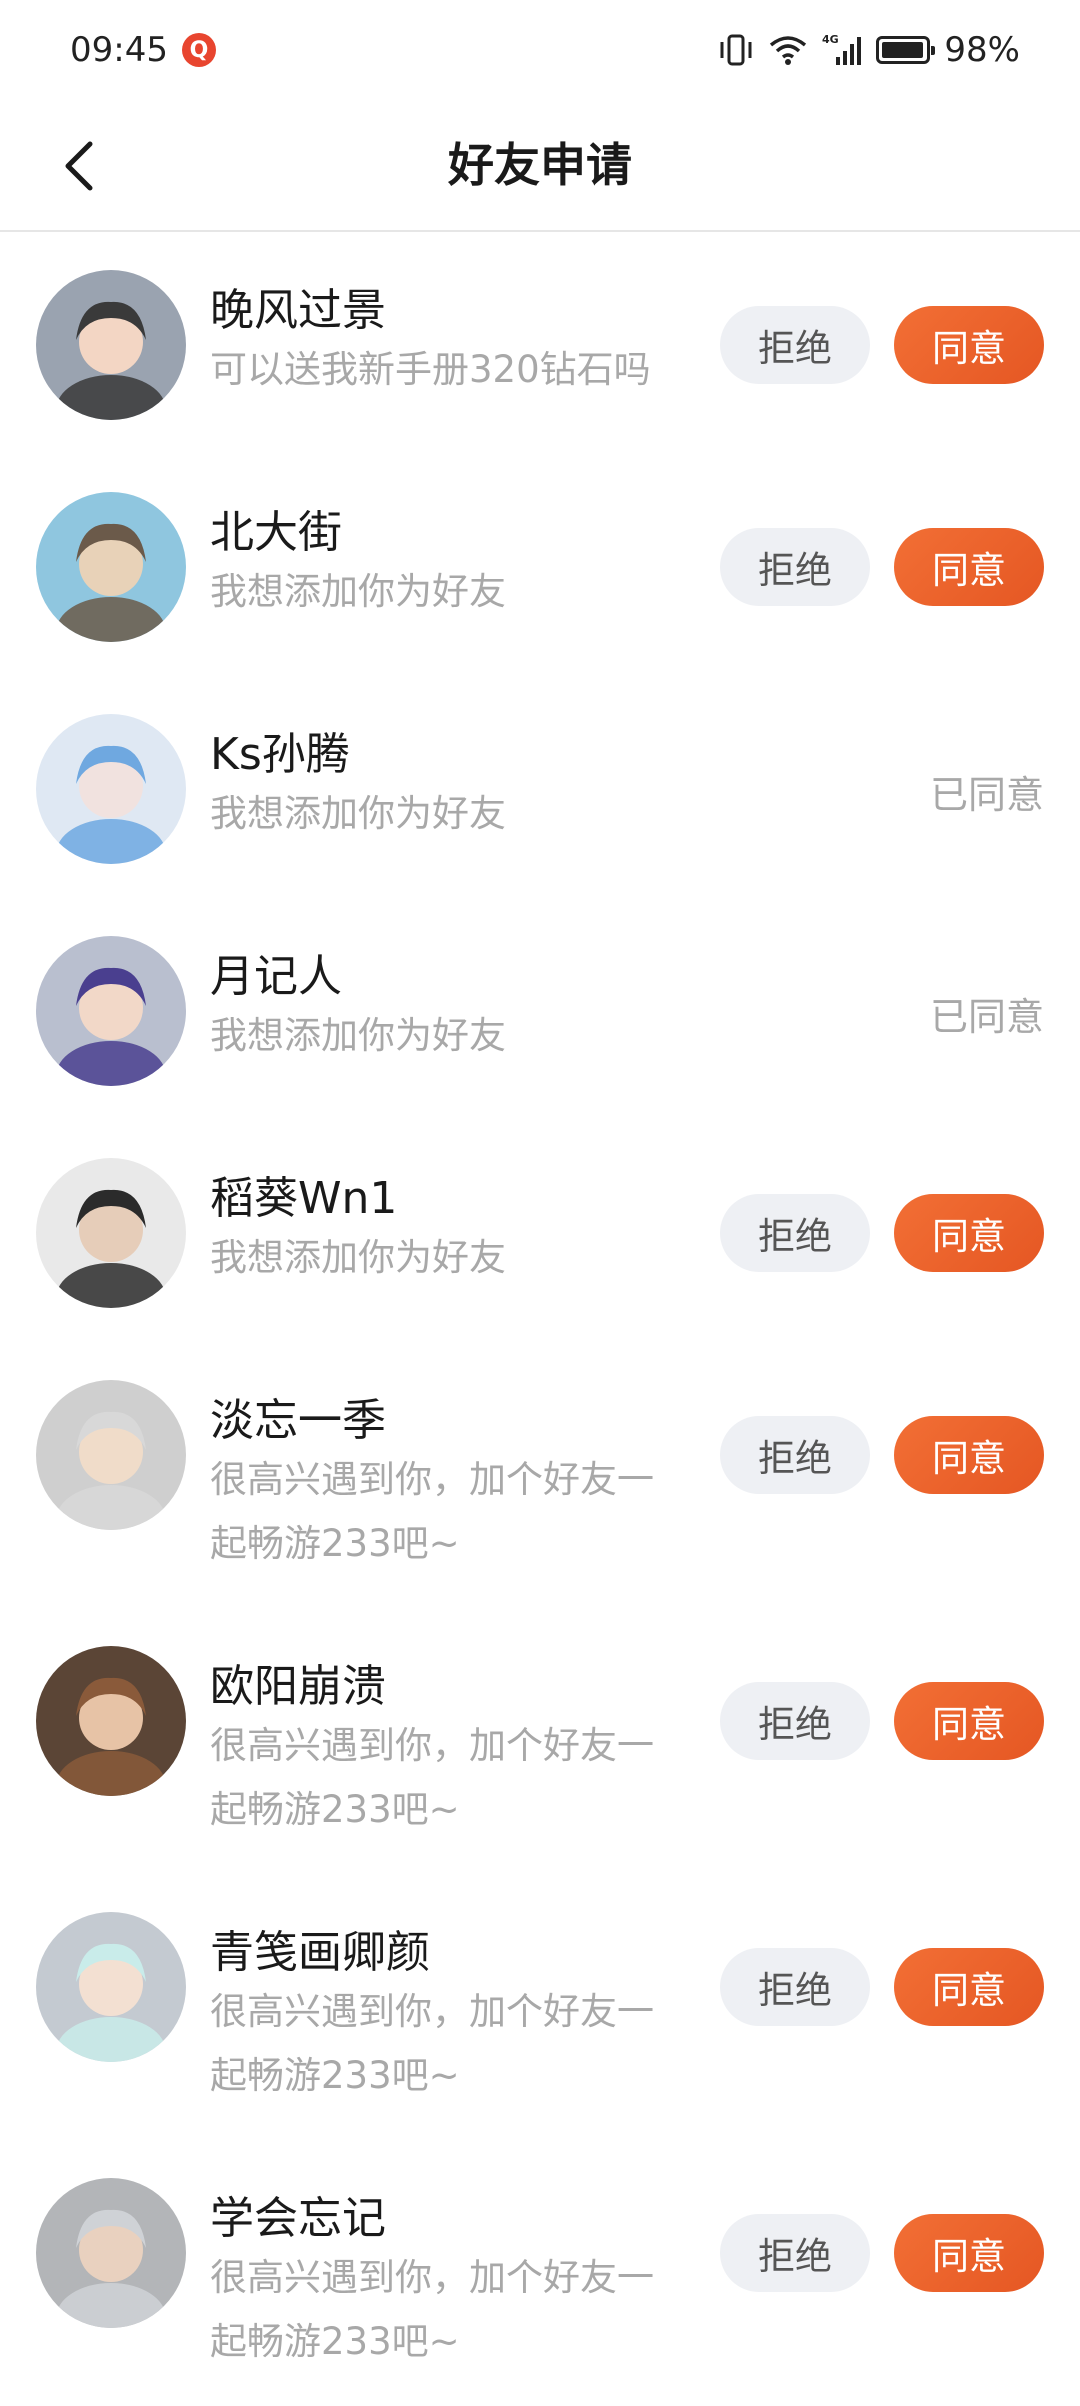 The height and width of the screenshot is (2406, 1080). Describe the element at coordinates (906, 50) in the screenshot. I see `battery-icon` at that location.